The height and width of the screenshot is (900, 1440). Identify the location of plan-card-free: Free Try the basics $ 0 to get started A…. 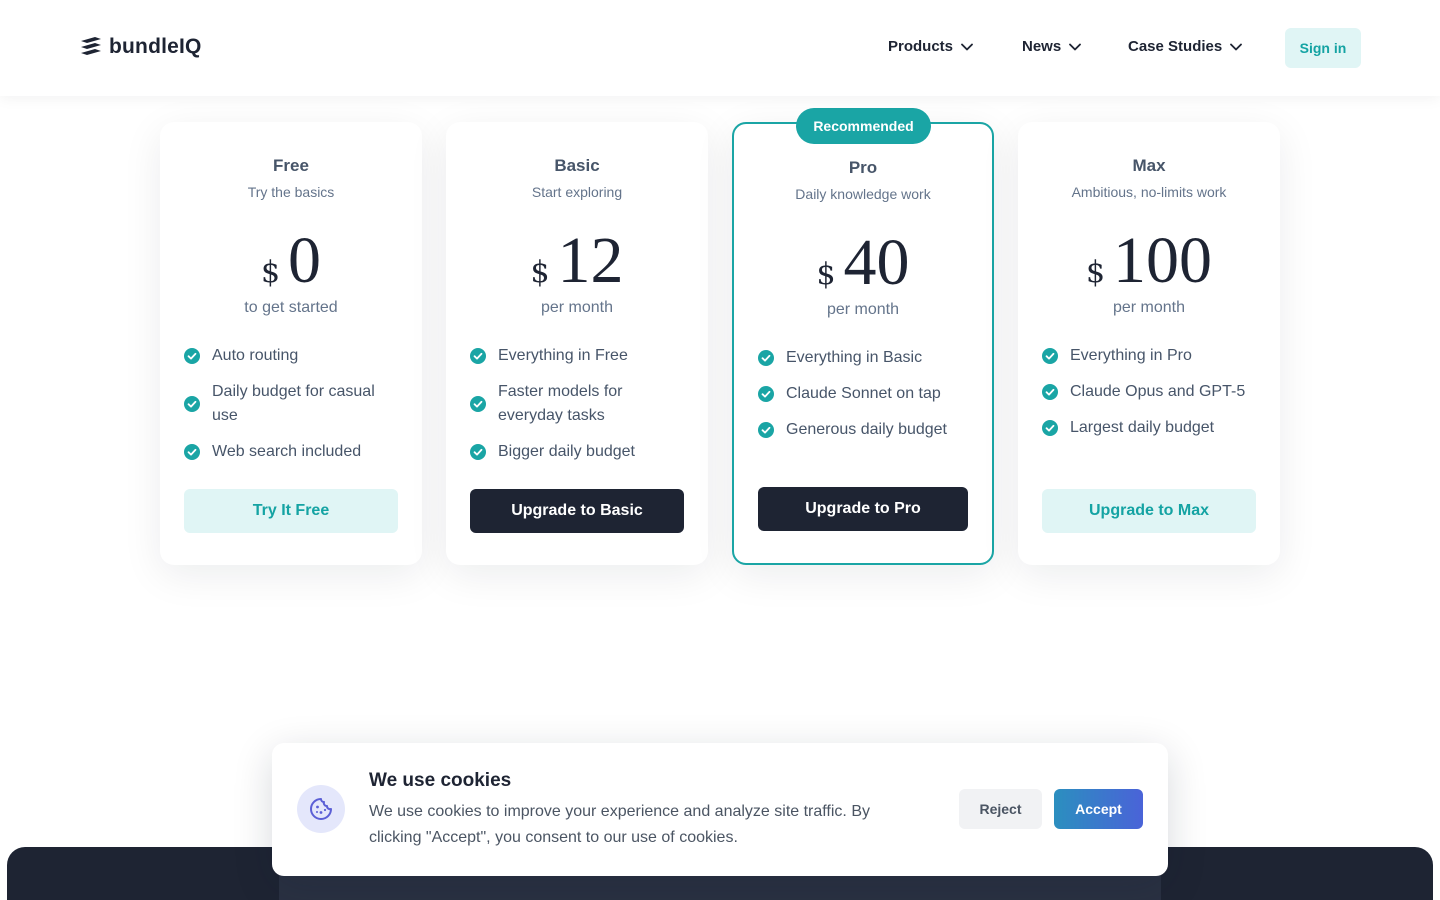
(291, 343).